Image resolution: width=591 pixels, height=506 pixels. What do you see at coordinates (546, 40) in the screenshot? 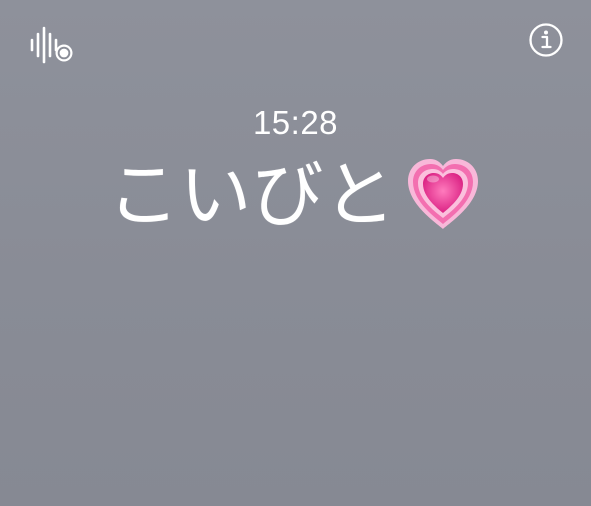
I see `info-icon` at bounding box center [546, 40].